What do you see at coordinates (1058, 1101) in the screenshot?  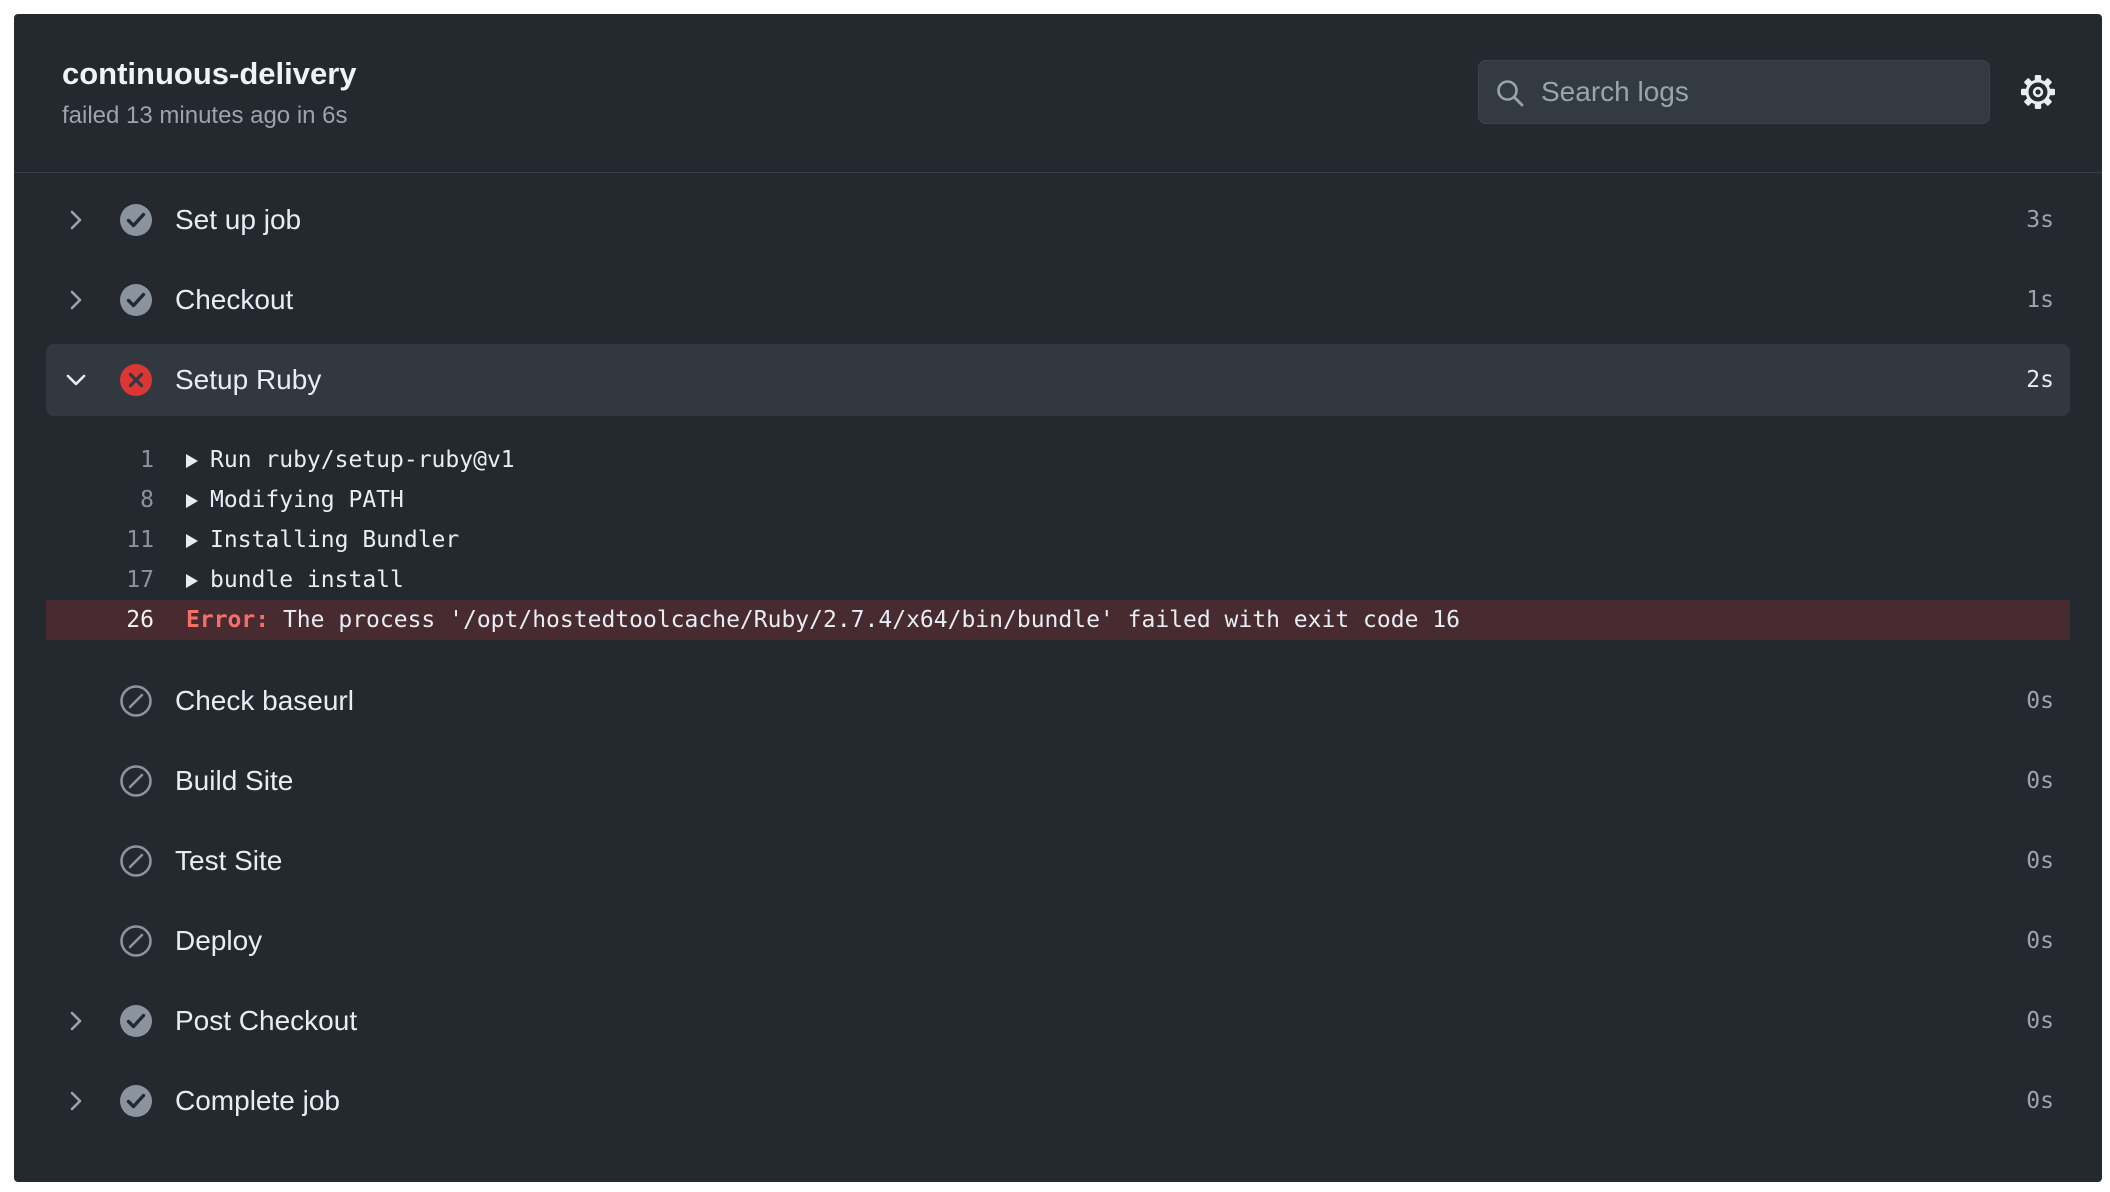 I see `step-complete-job: Complete job 0s` at bounding box center [1058, 1101].